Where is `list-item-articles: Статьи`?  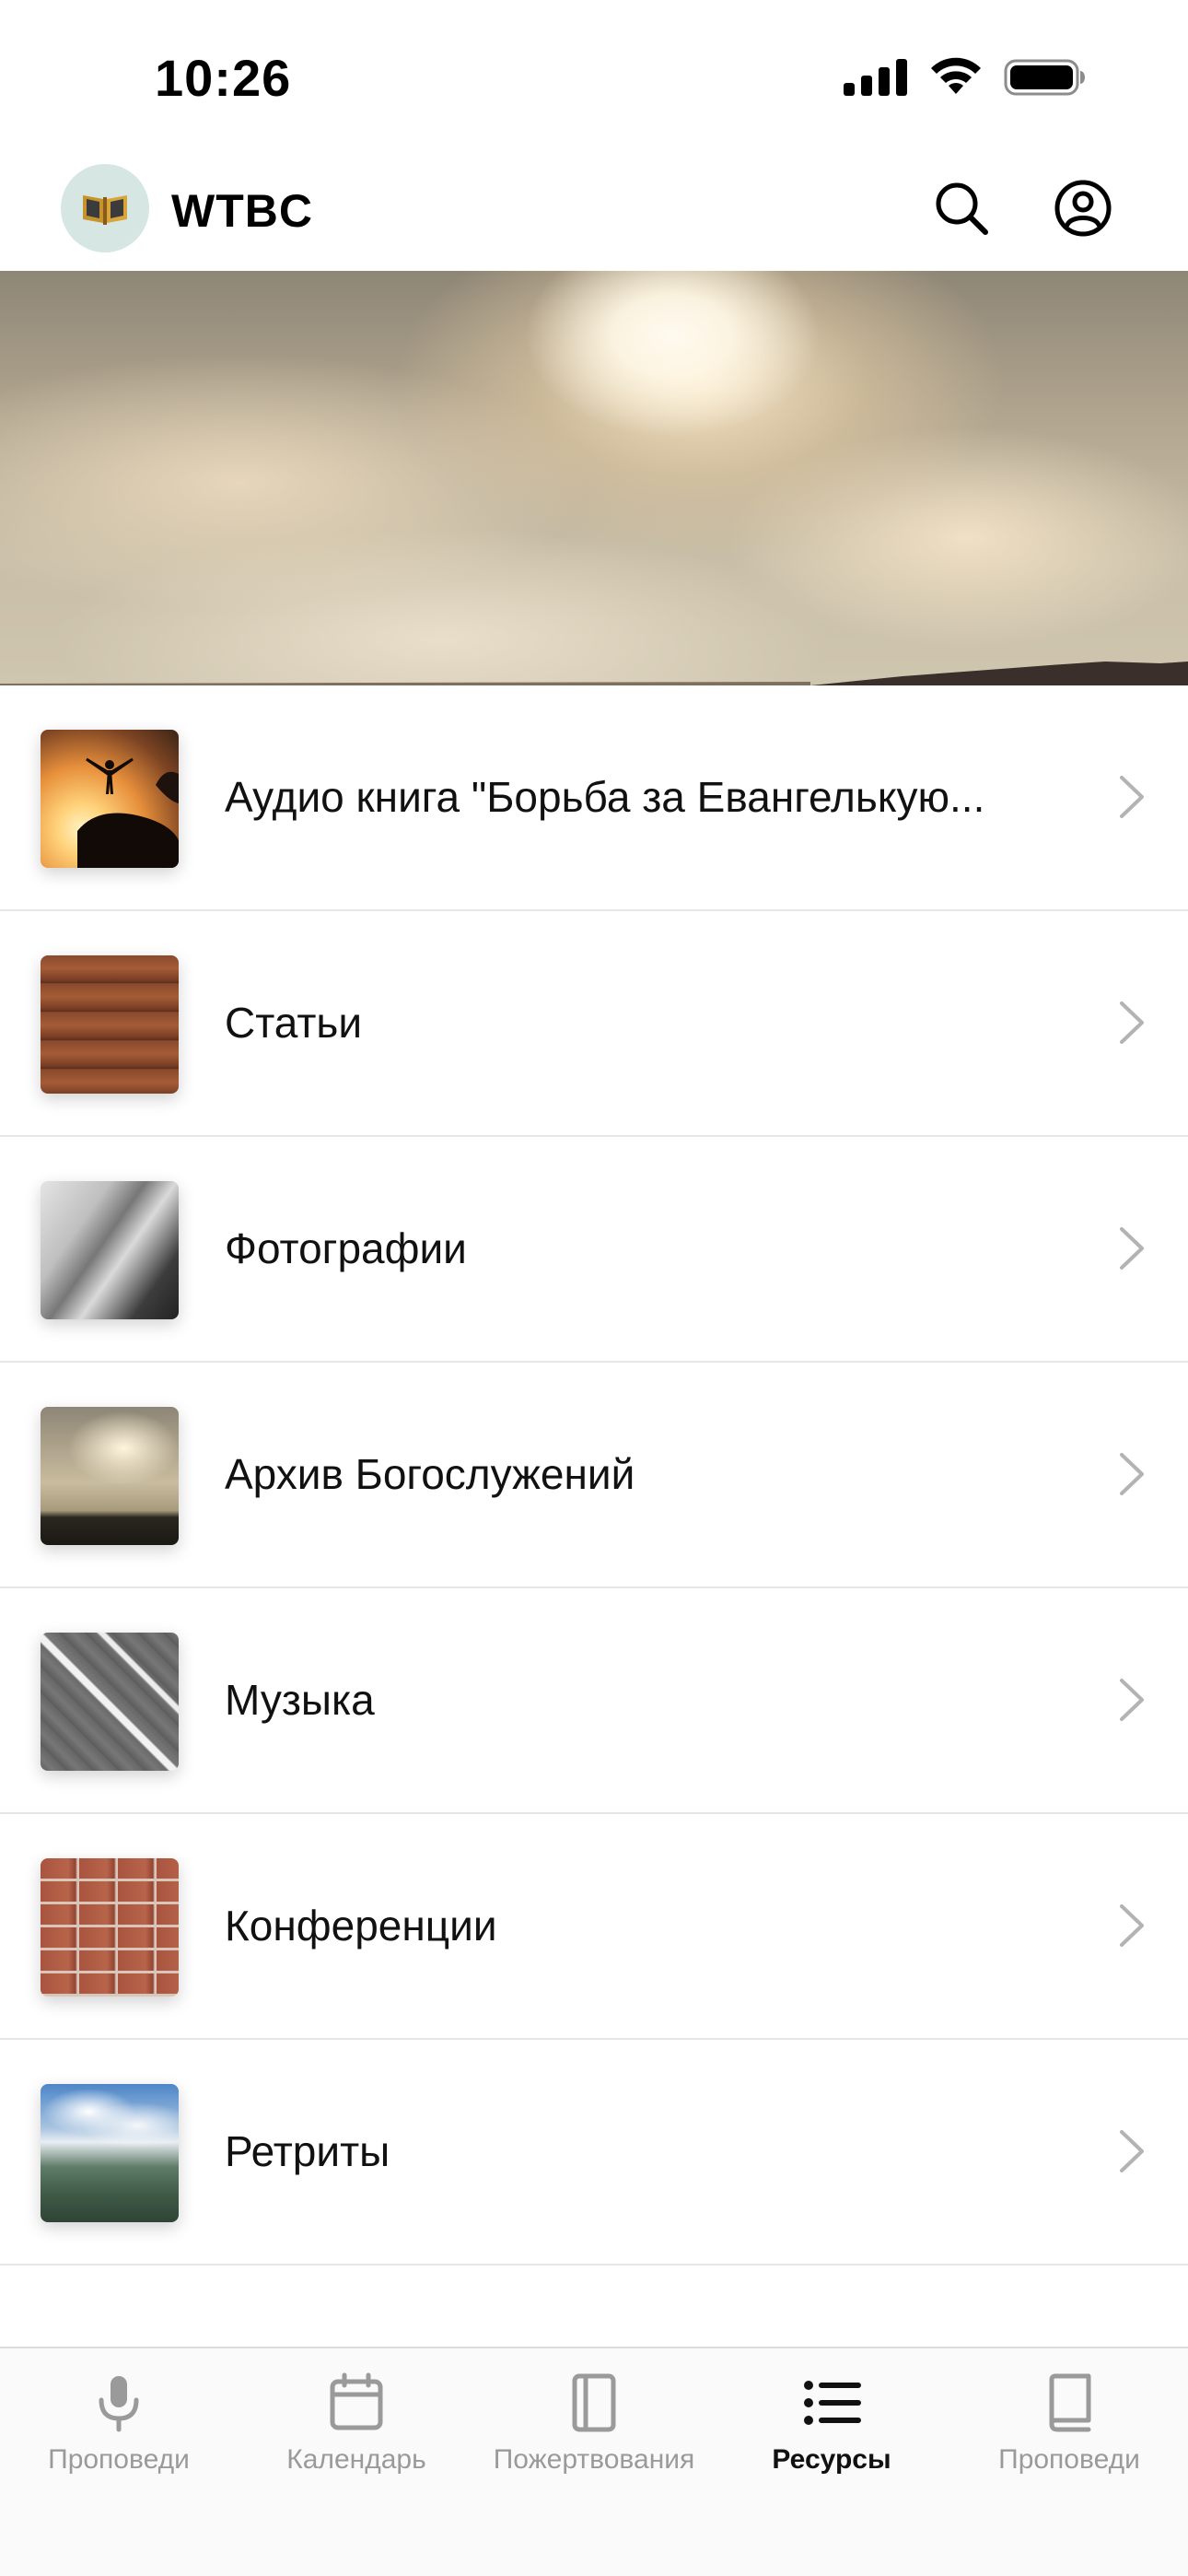
list-item-articles: Статьи is located at coordinates (594, 1024).